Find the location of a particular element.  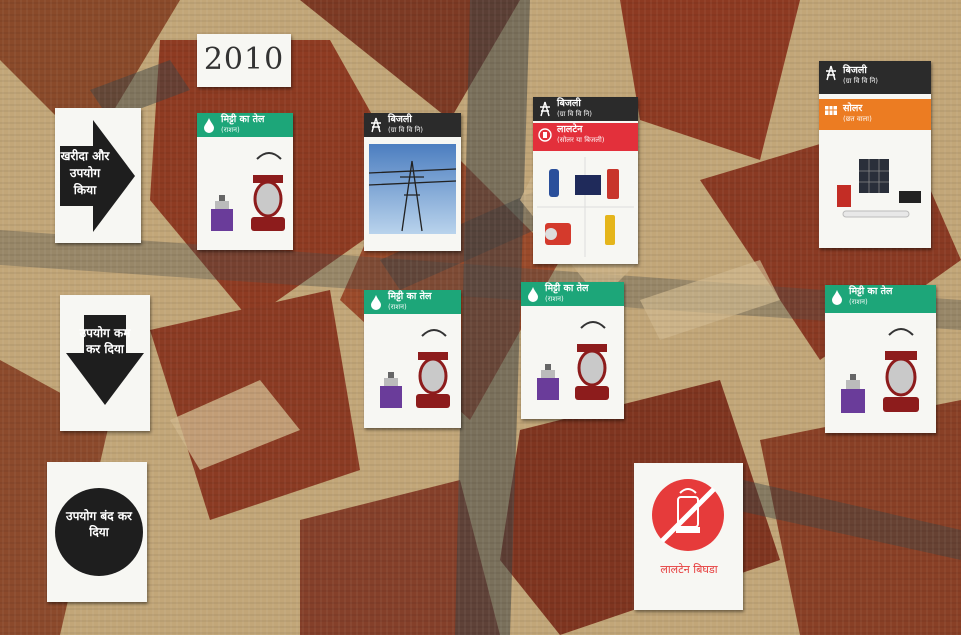

kerosene-card-2010: मिट्टी का तेल (राशन) is located at coordinates (245, 181).